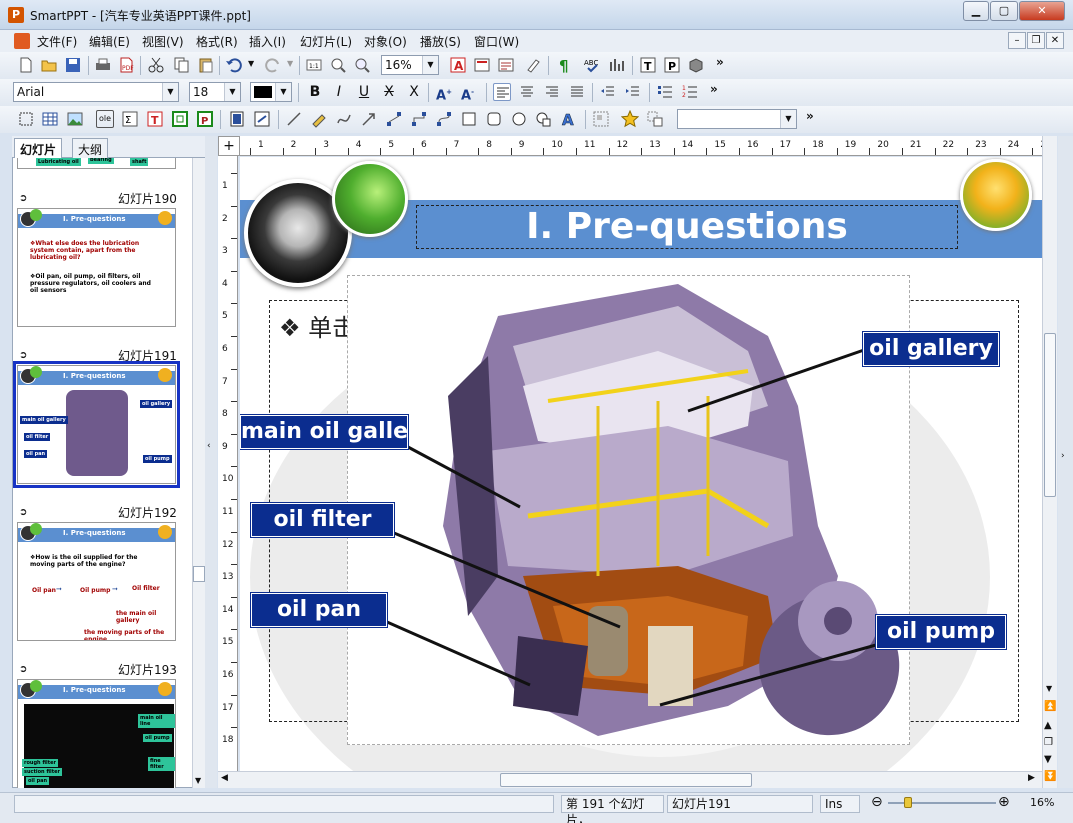  What do you see at coordinates (338, 65) in the screenshot?
I see `zoom-fit-icon` at bounding box center [338, 65].